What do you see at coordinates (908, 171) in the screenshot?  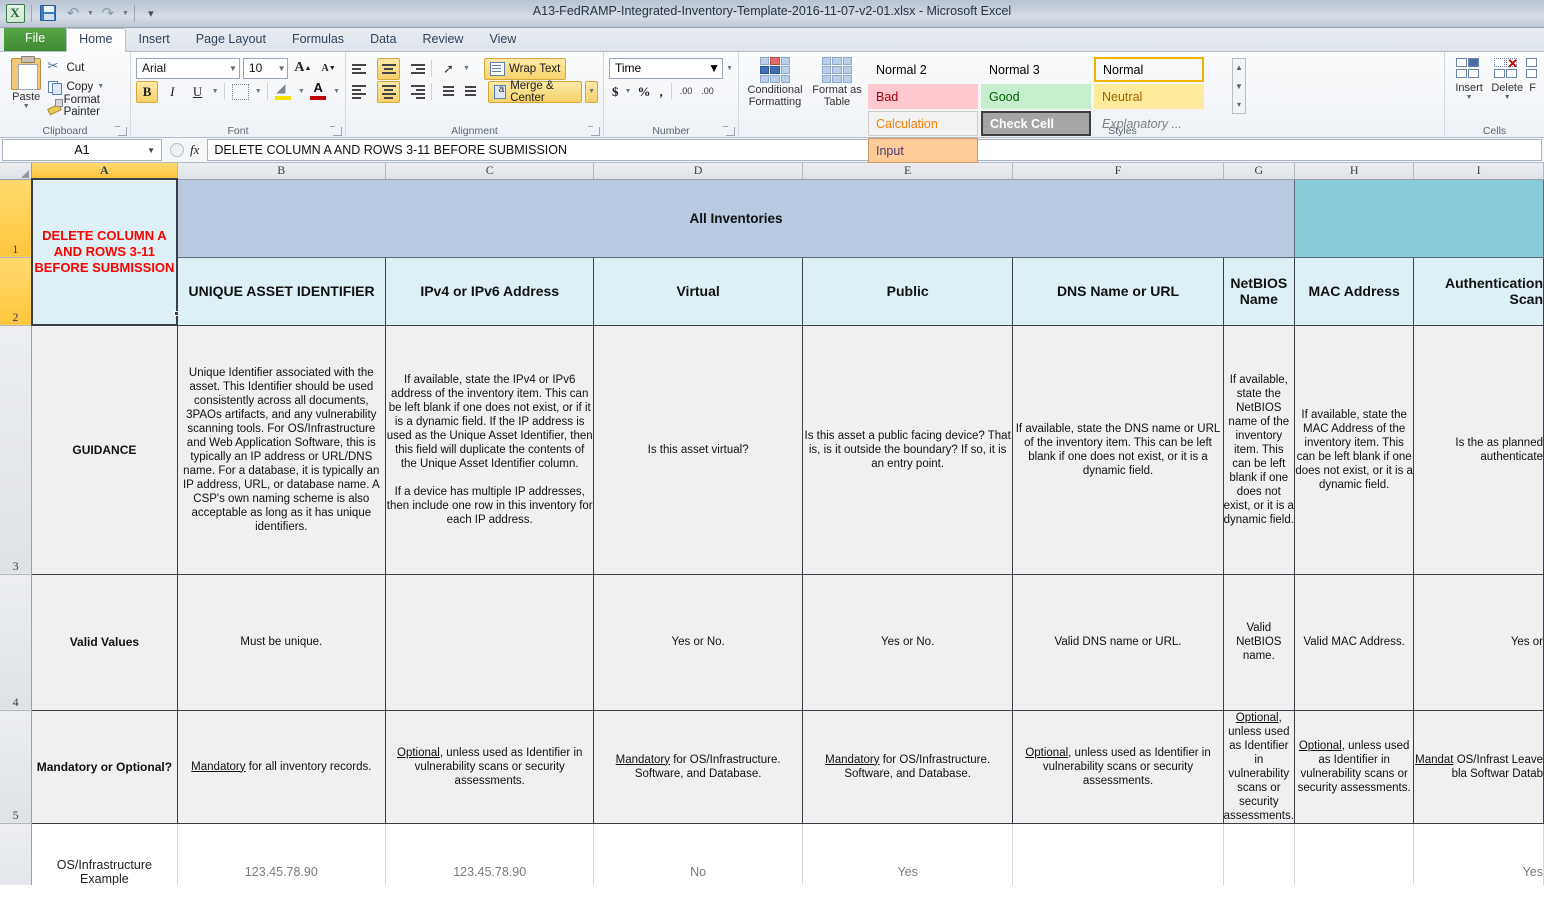 I see `column-header-e: E` at bounding box center [908, 171].